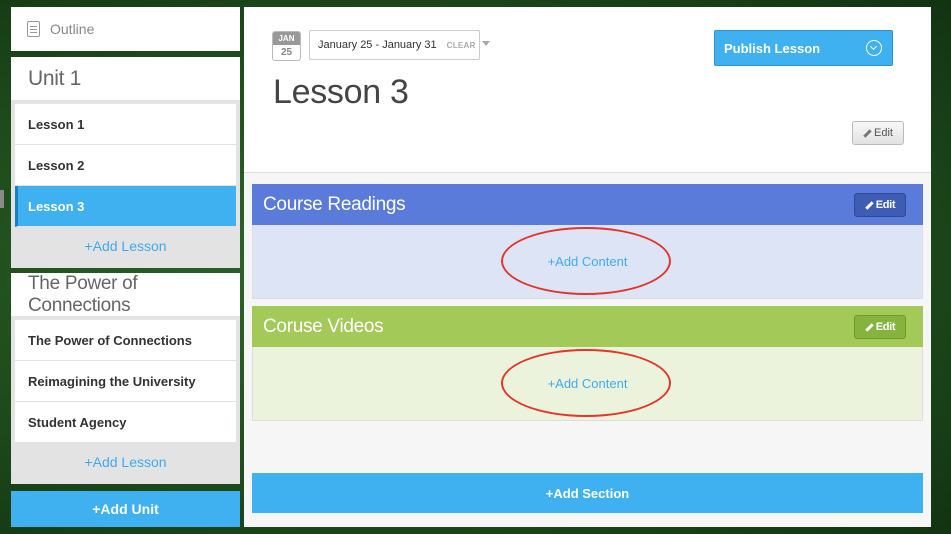 Image resolution: width=951 pixels, height=534 pixels. Describe the element at coordinates (587, 204) in the screenshot. I see `section-header: Course Readings Edit` at that location.